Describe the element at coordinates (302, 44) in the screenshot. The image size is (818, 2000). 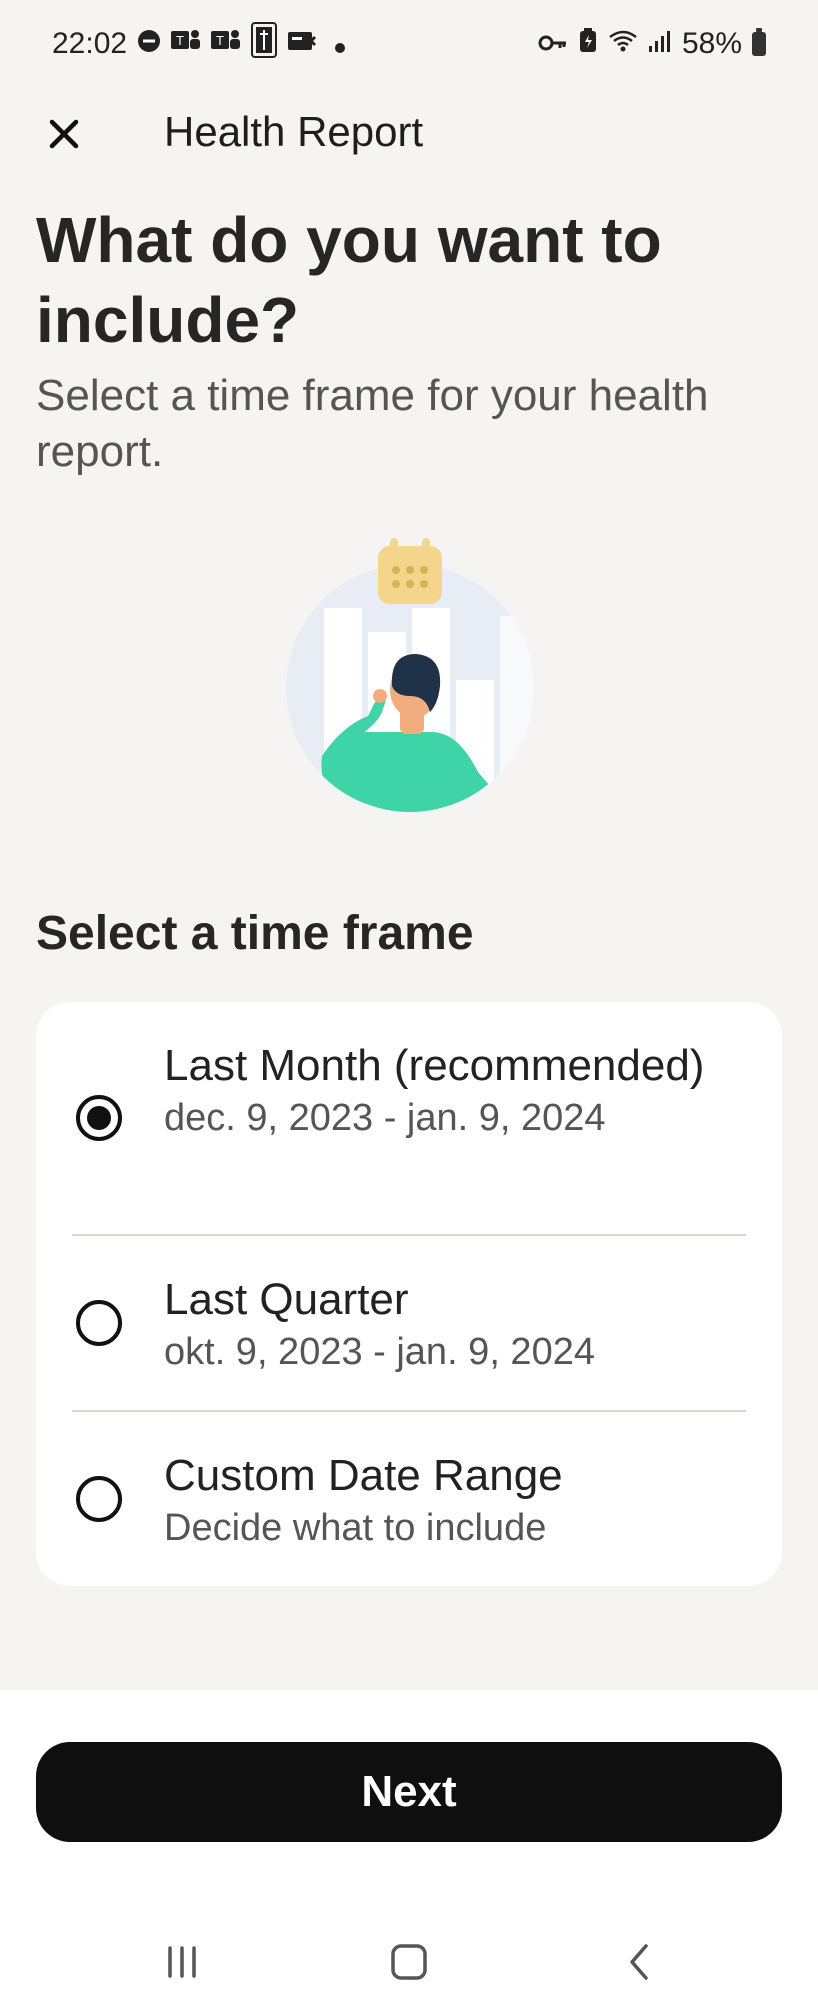
I see `card-icon` at that location.